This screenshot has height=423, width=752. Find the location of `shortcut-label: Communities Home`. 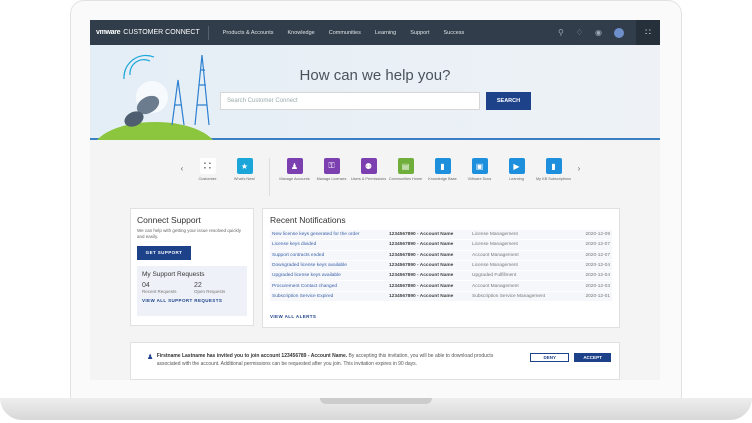

shortcut-label: Communities Home is located at coordinates (405, 179).